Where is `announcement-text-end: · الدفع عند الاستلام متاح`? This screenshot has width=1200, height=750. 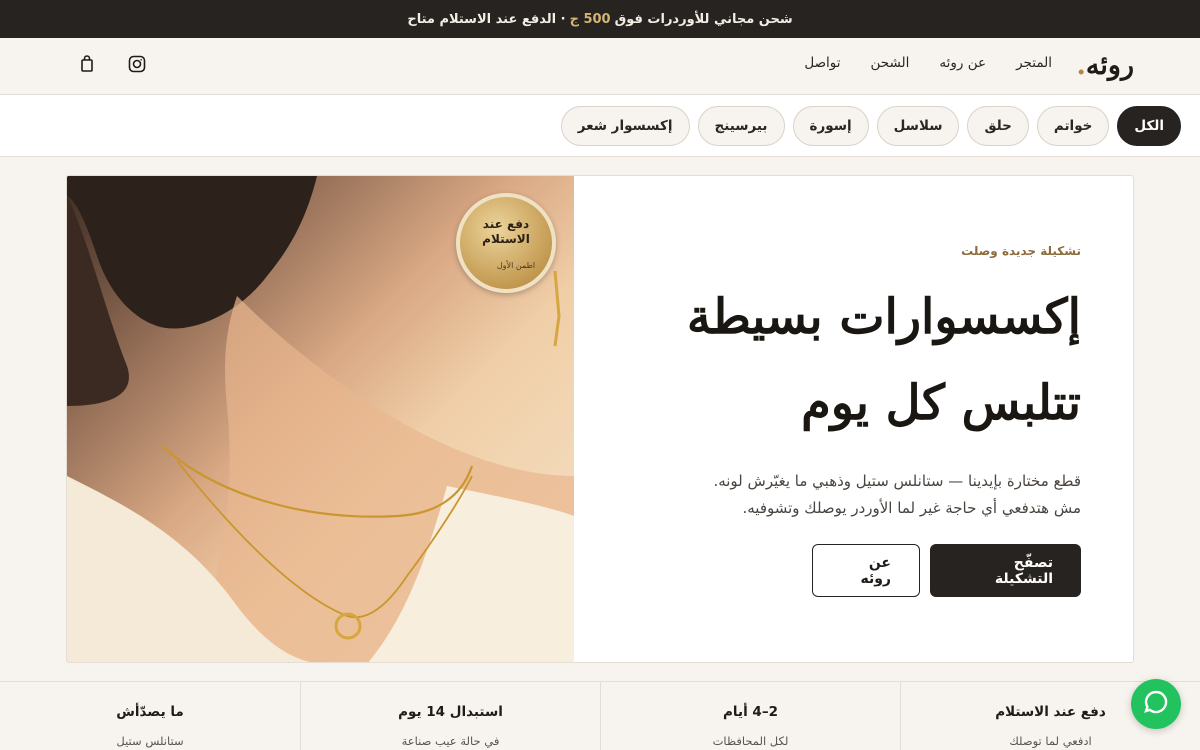 announcement-text-end: · الدفع عند الاستلام متاح is located at coordinates (486, 19).